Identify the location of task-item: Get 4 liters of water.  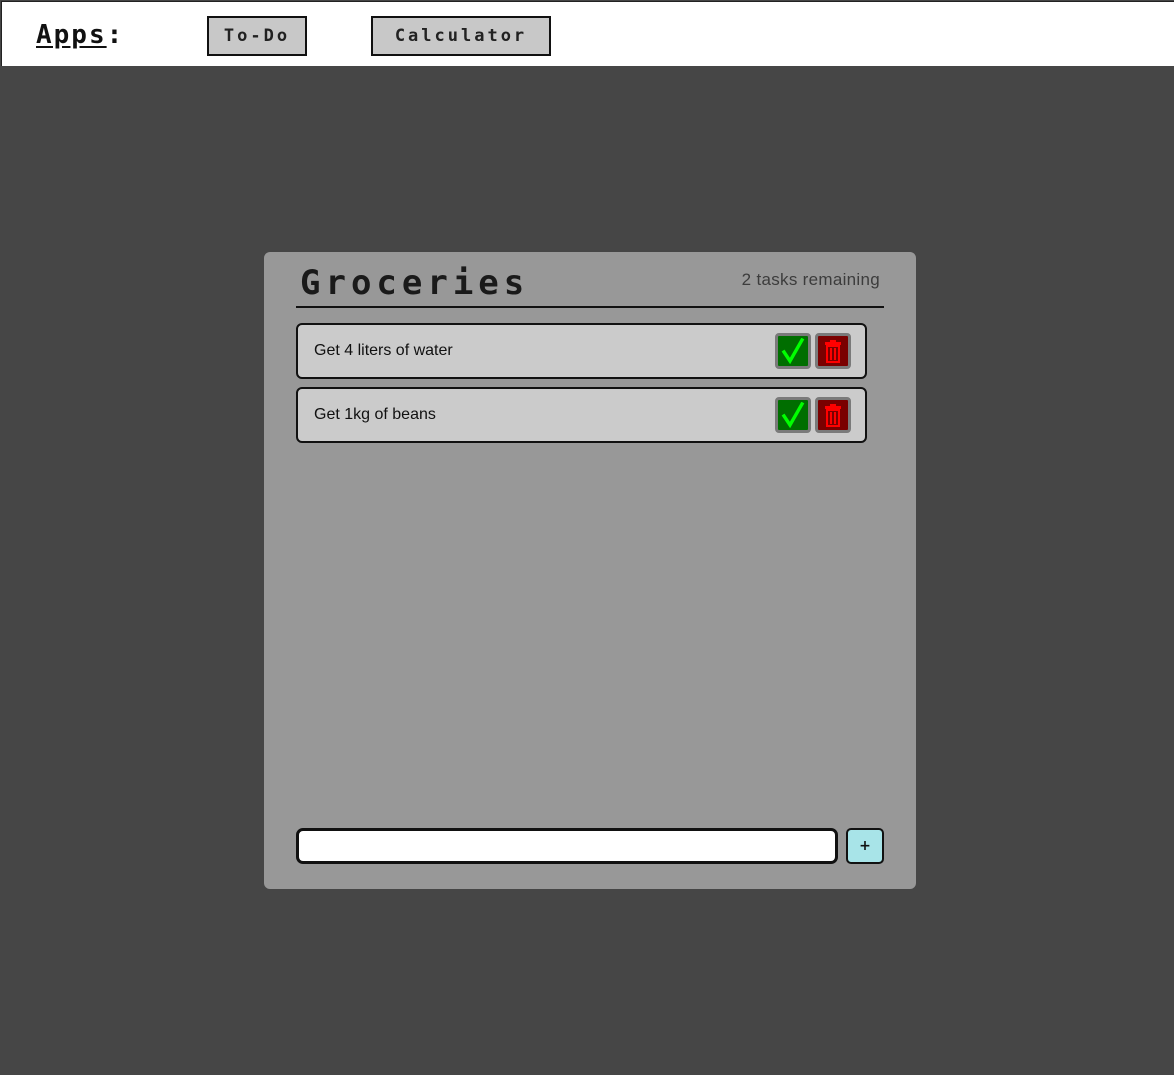
(581, 351).